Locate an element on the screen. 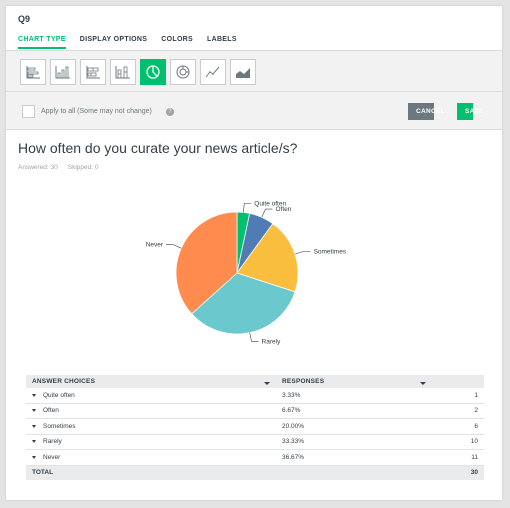 The image size is (510, 508). donut-chart-icon is located at coordinates (183, 72).